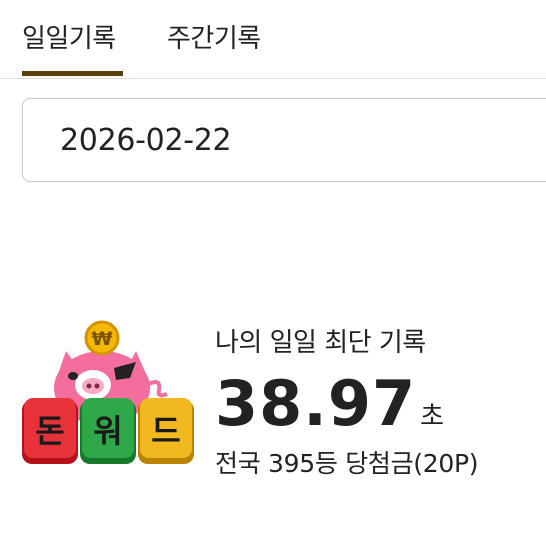 This screenshot has height=547, width=546. Describe the element at coordinates (69, 36) in the screenshot. I see `tab-daily-record: 일일기록` at that location.